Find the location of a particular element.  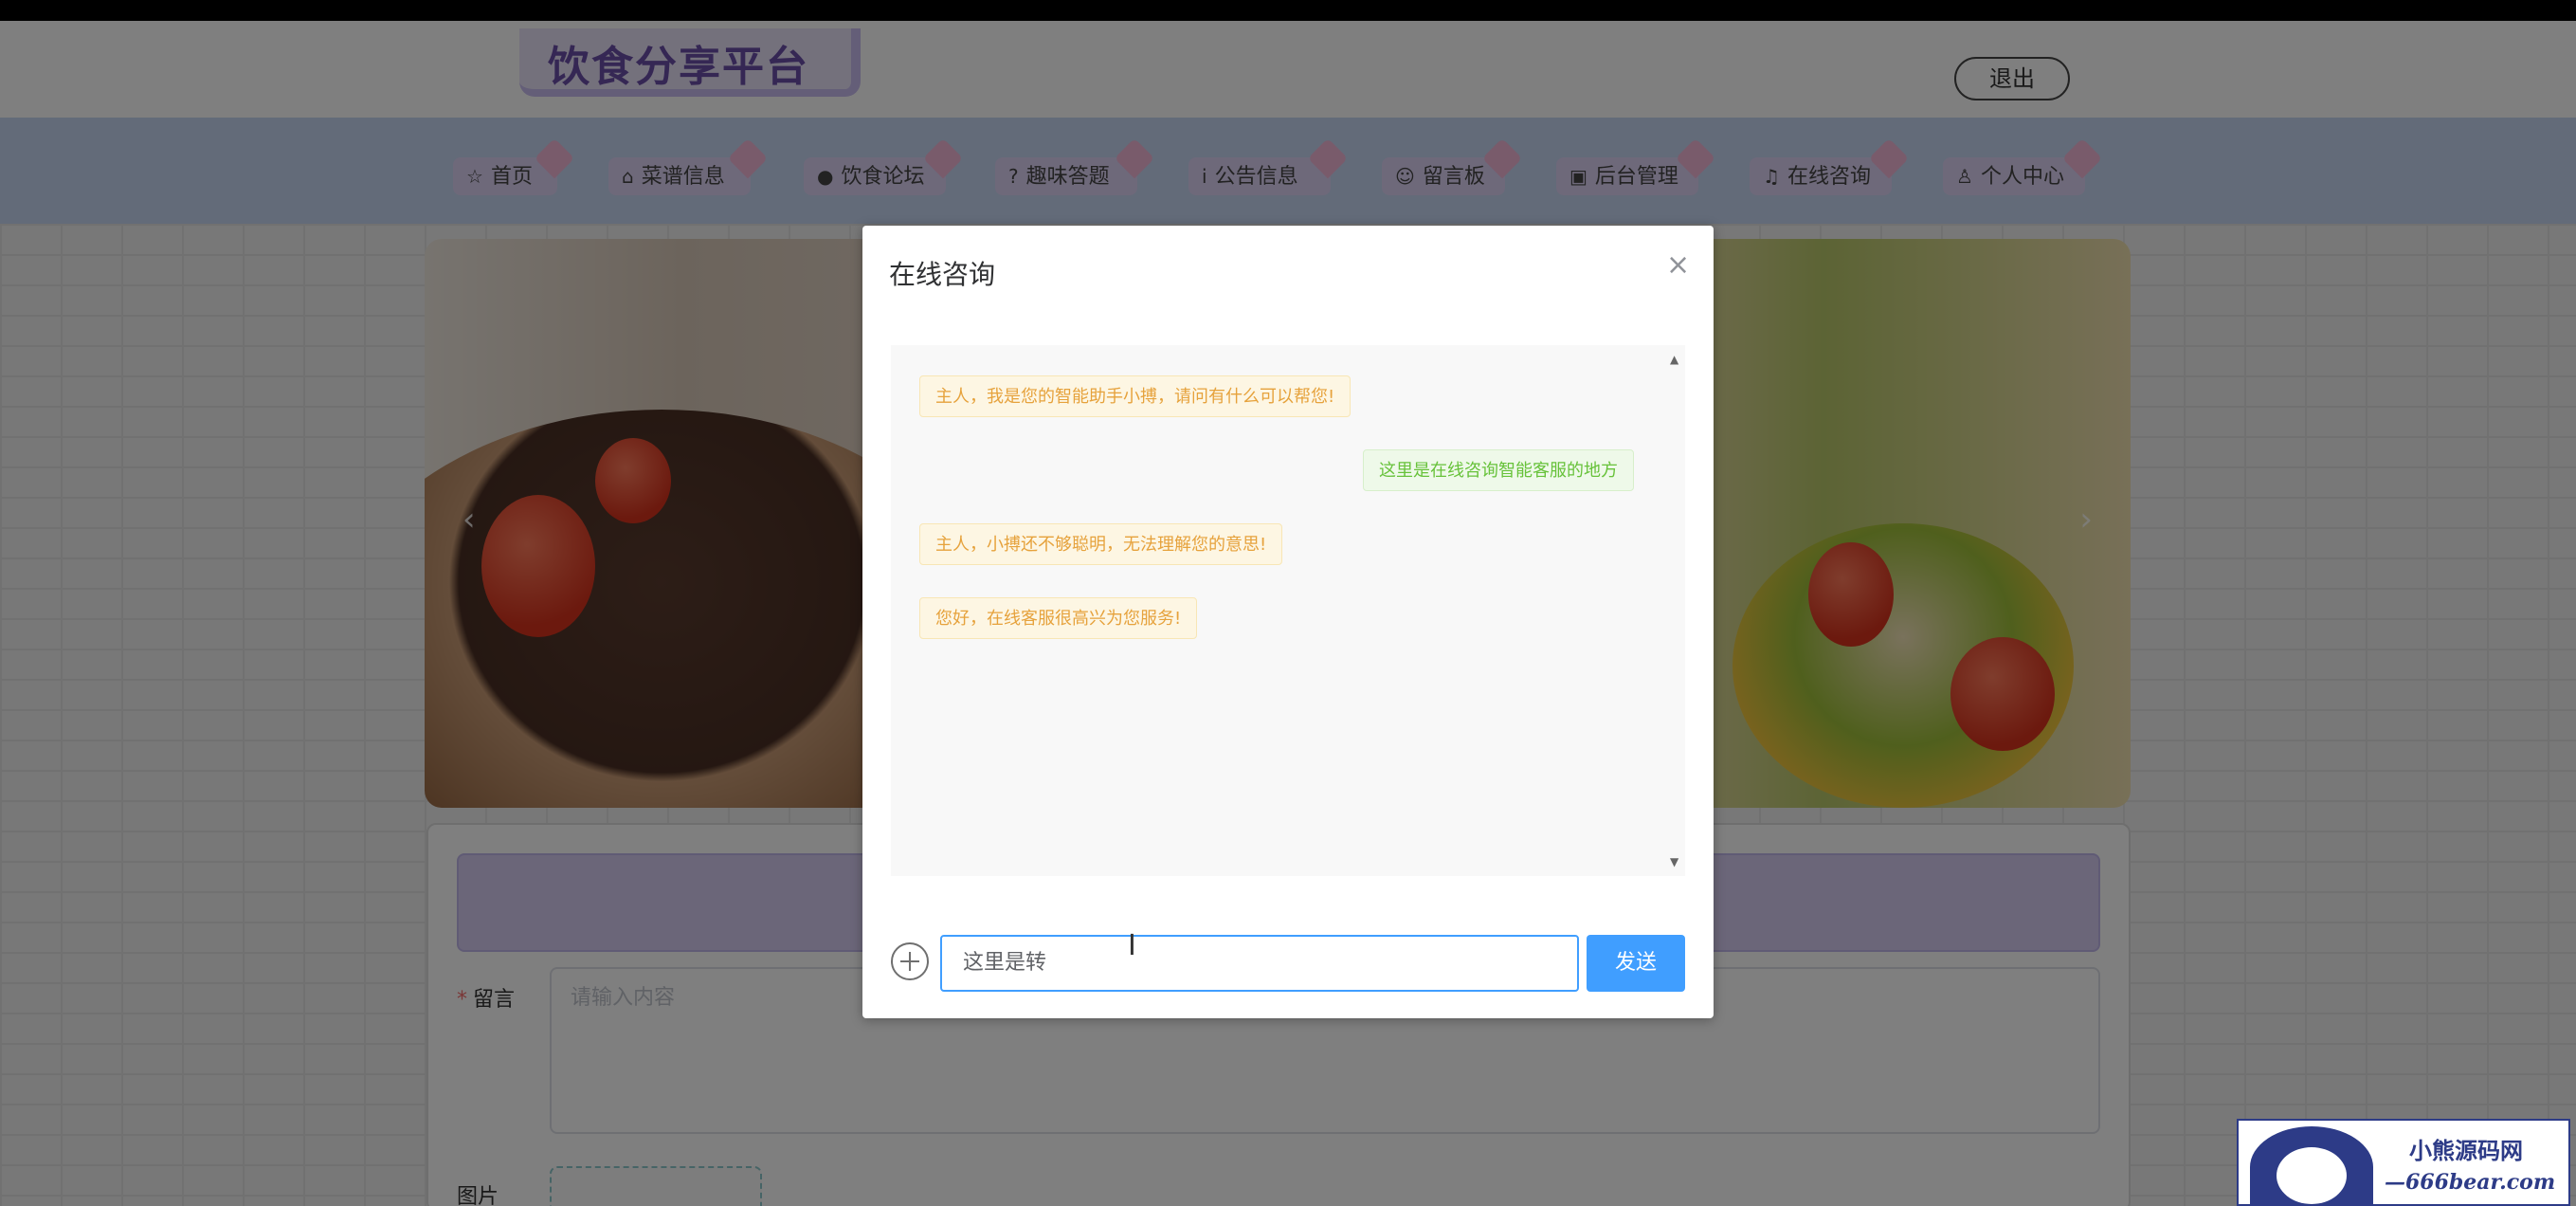

chat-input: 这里是转 is located at coordinates (1259, 963).